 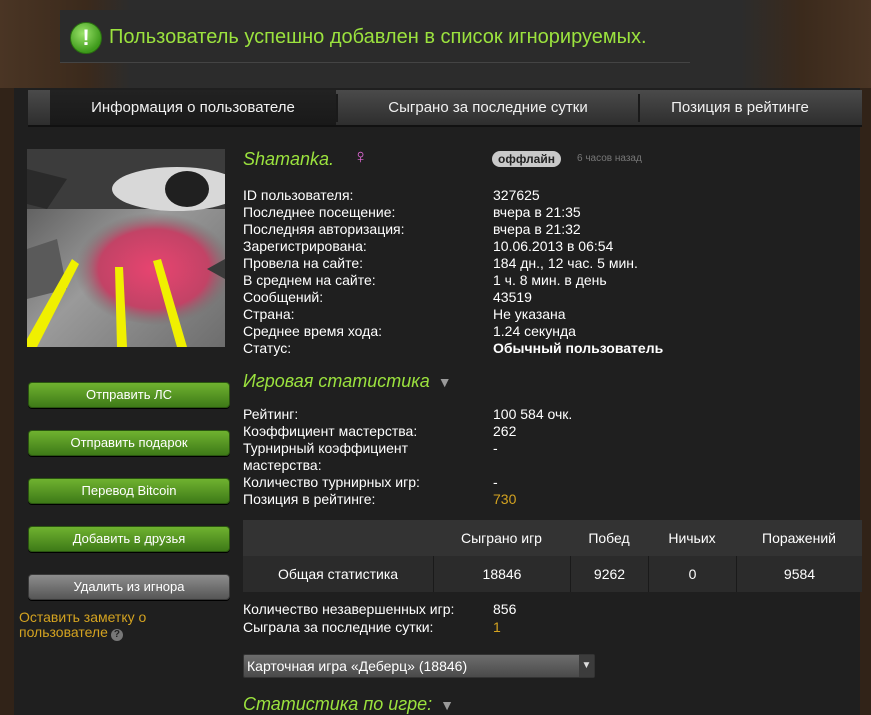 I want to click on info-value: 10.06.2013 в 06:54, so click(x=553, y=246).